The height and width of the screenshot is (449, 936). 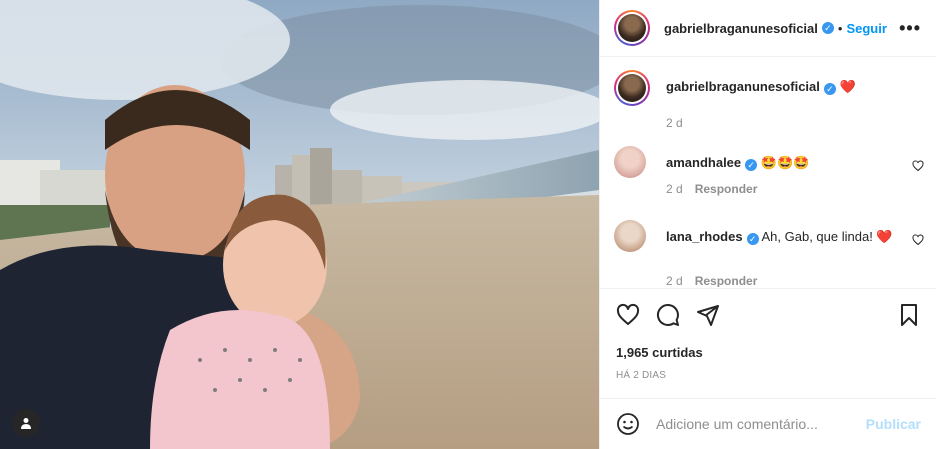 I want to click on like-button, so click(x=628, y=315).